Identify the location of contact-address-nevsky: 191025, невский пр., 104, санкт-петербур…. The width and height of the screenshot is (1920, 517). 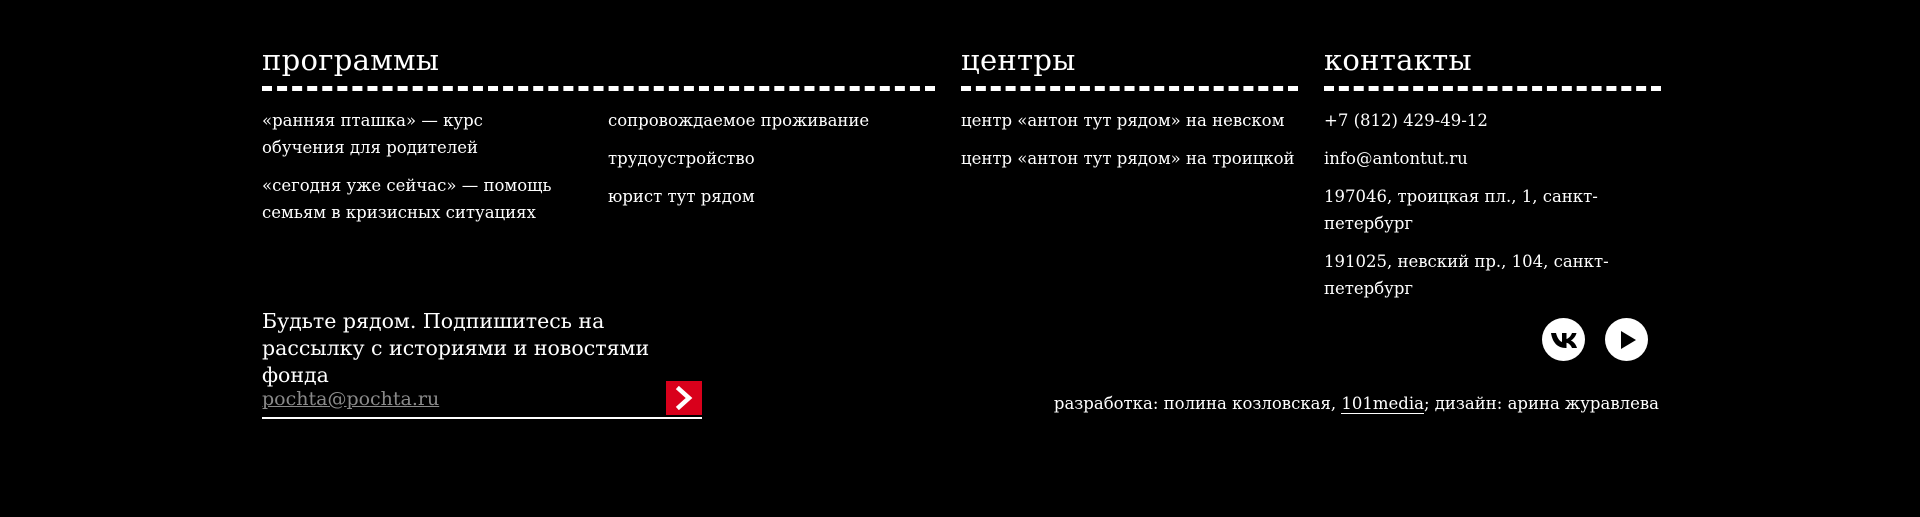
(1466, 275).